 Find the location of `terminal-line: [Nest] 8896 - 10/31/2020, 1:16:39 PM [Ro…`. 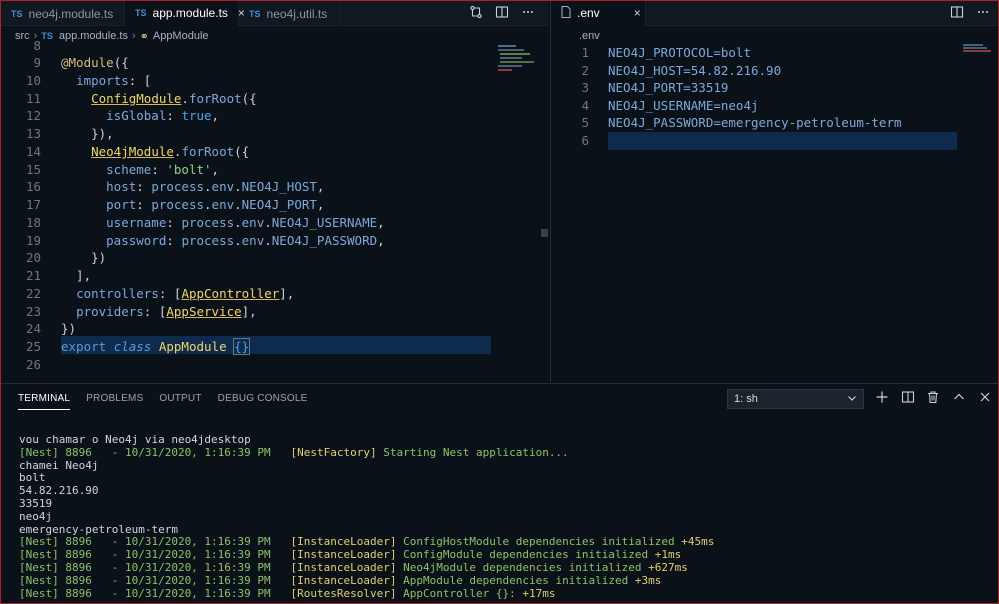

terminal-line: [Nest] 8896 - 10/31/2020, 1:16:39 PM [Ro… is located at coordinates (504, 593).